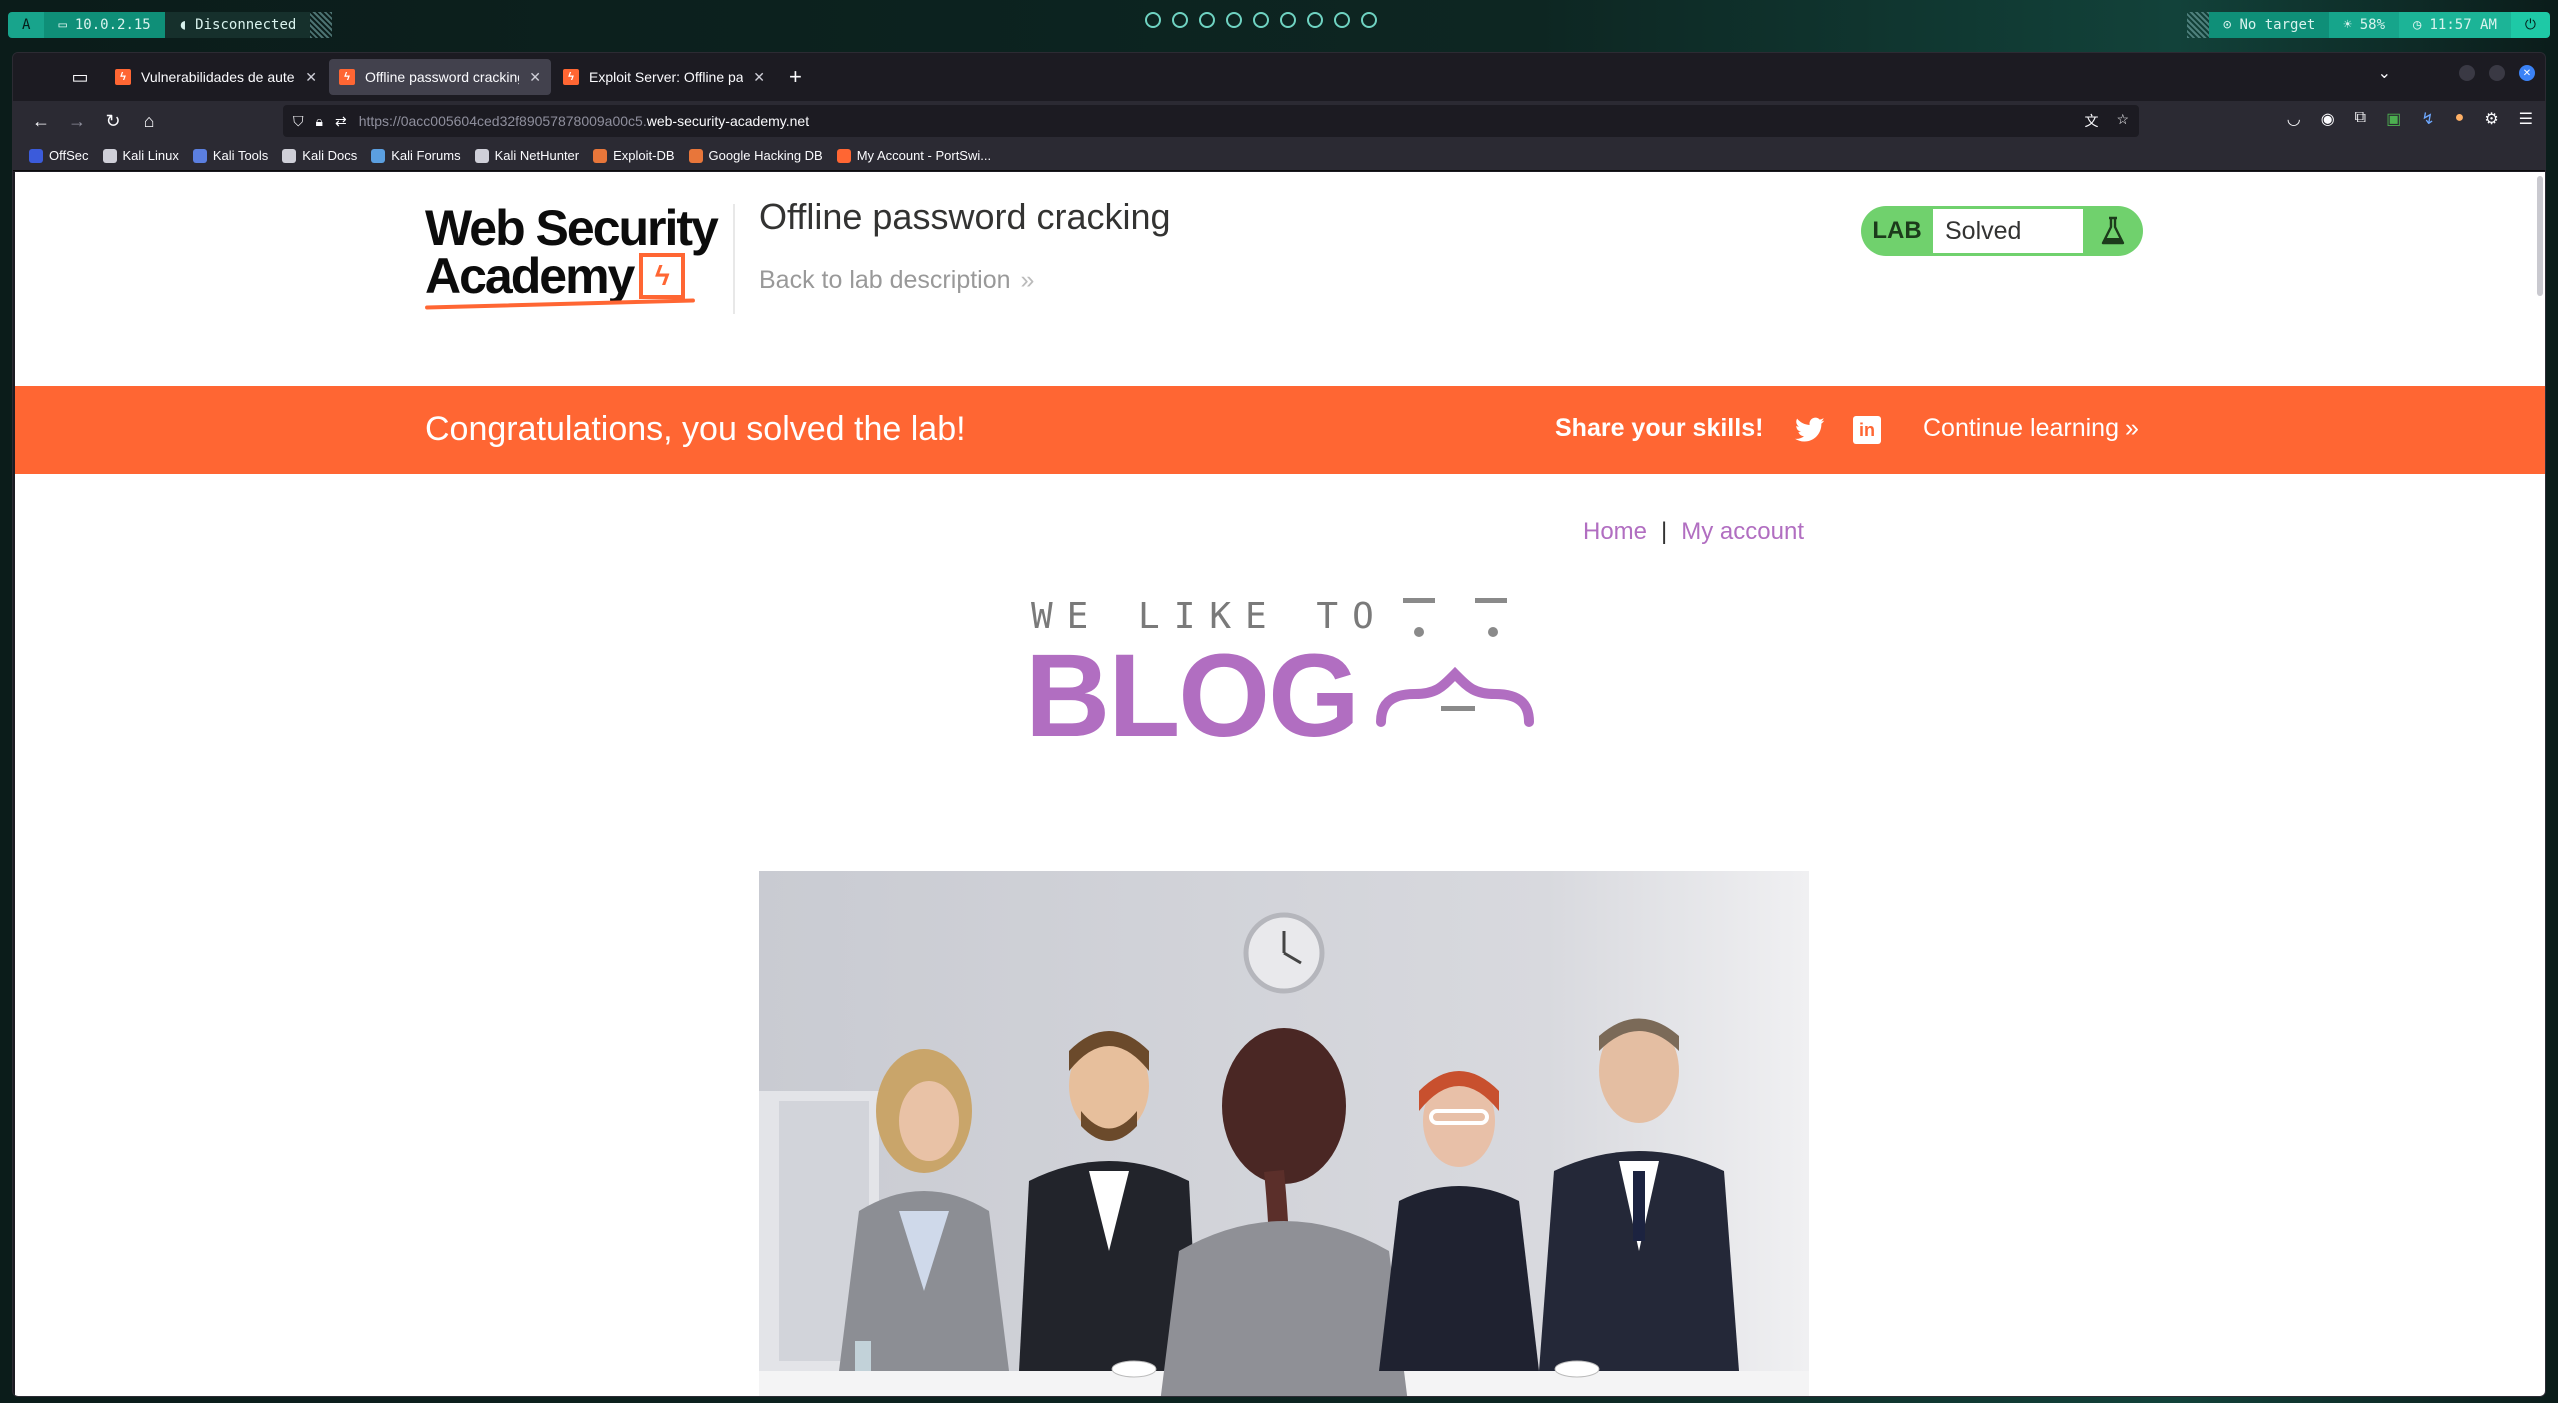 Image resolution: width=2558 pixels, height=1403 pixels. I want to click on workspace-7-icon, so click(1315, 20).